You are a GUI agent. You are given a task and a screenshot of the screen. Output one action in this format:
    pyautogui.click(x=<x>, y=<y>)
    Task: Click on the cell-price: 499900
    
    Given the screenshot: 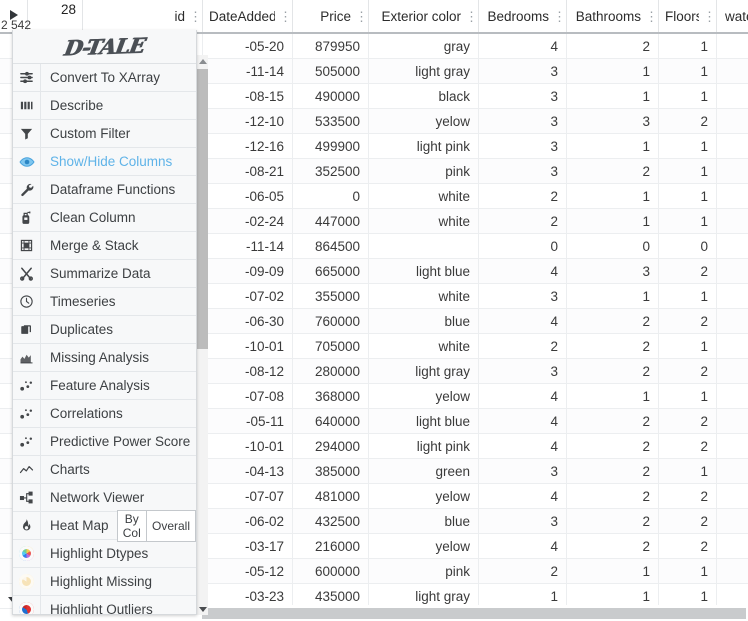 What is the action you would take?
    pyautogui.click(x=331, y=146)
    